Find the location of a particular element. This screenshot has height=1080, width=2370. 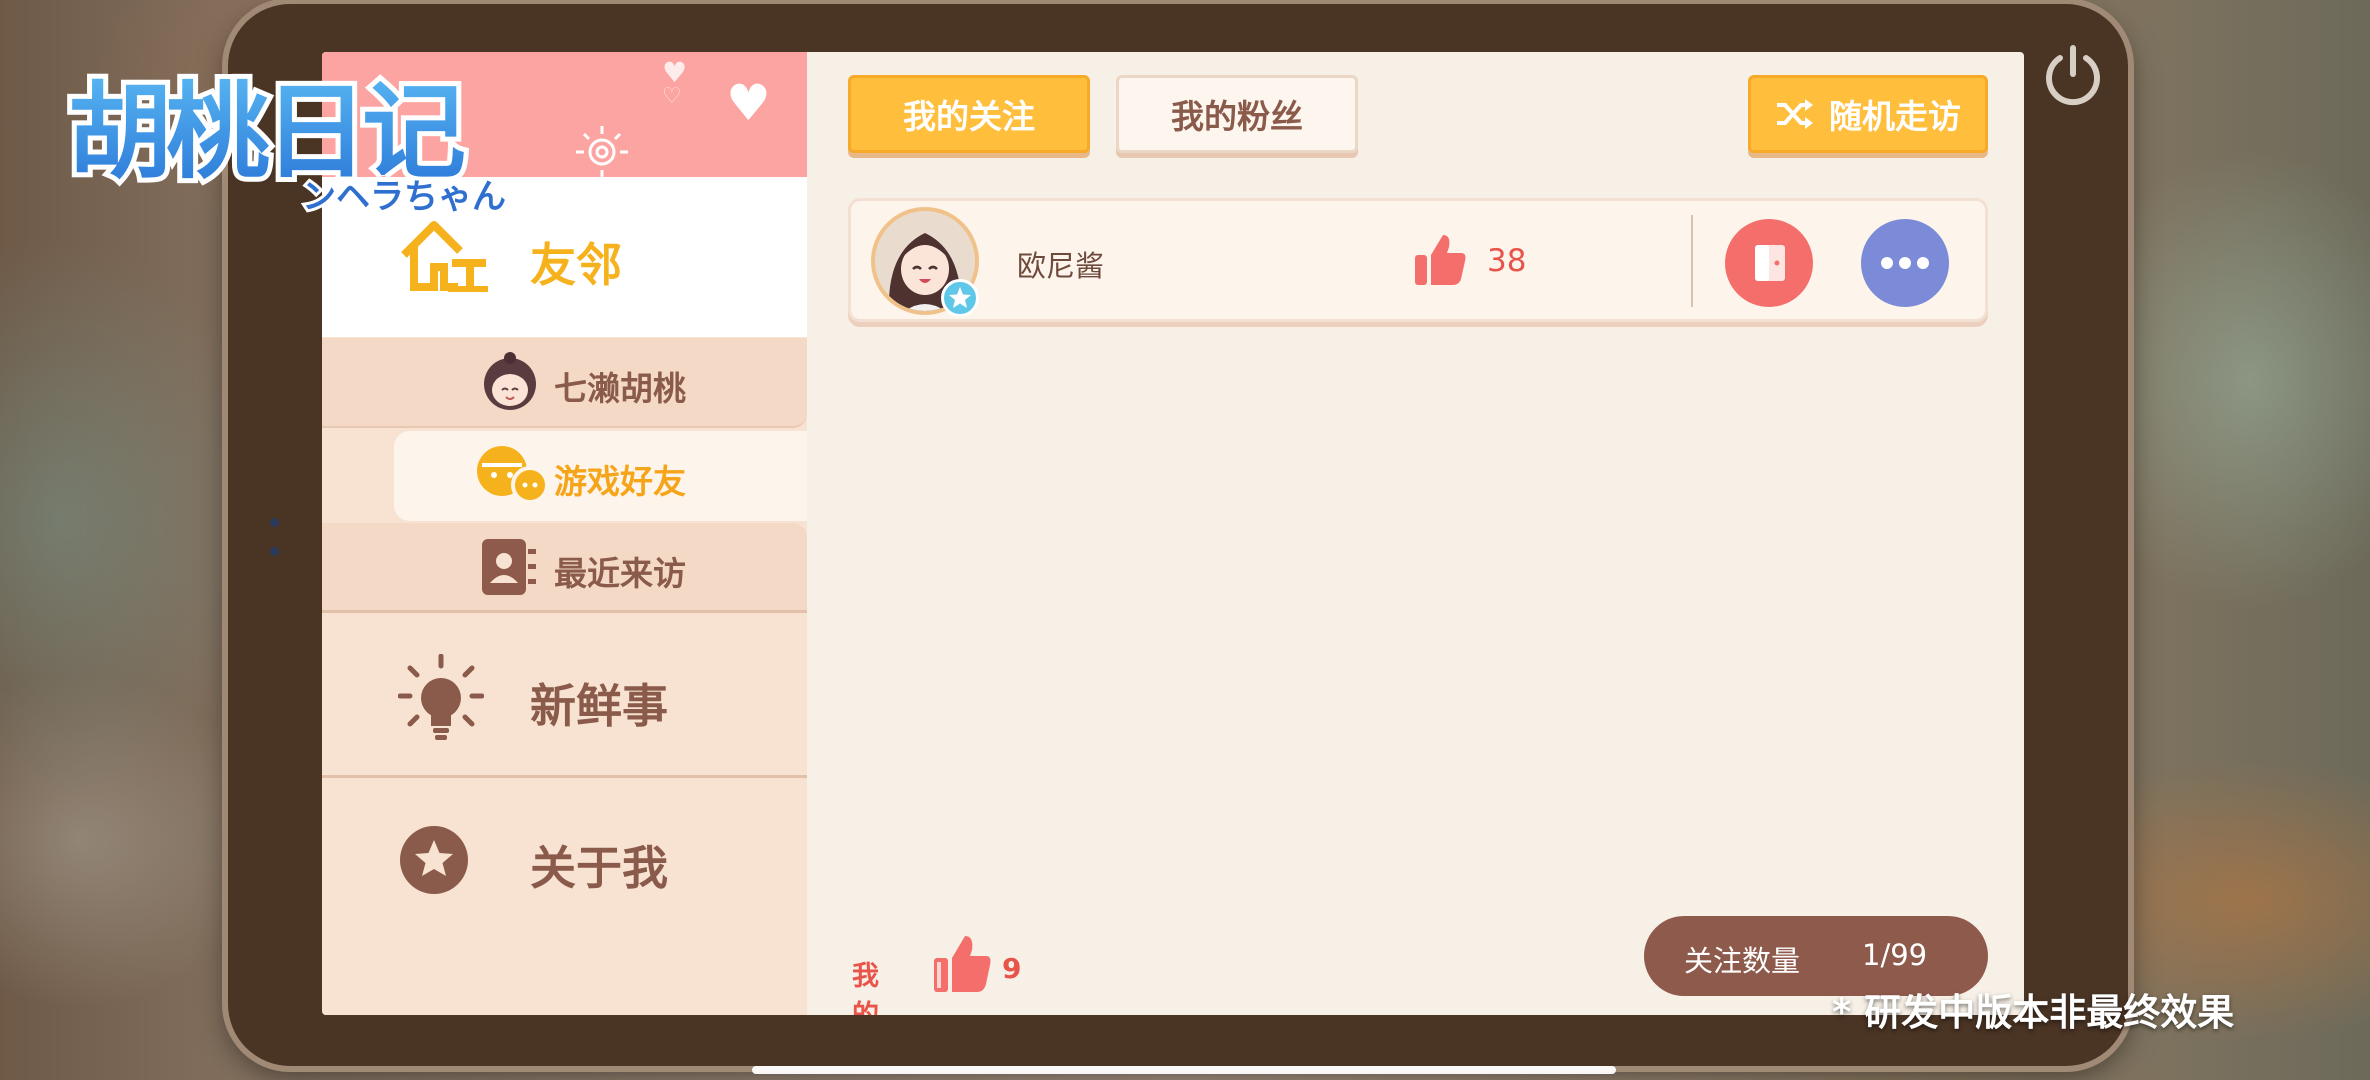

door-icon is located at coordinates (1770, 263).